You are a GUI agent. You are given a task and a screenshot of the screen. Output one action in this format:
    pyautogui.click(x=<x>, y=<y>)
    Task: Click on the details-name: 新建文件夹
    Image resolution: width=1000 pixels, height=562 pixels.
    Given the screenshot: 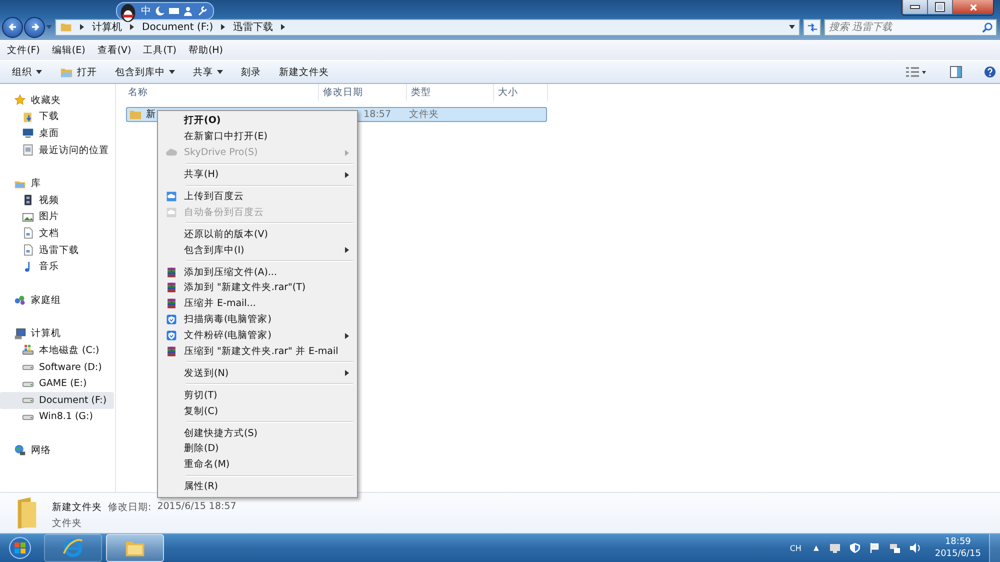 What is the action you would take?
    pyautogui.click(x=77, y=507)
    